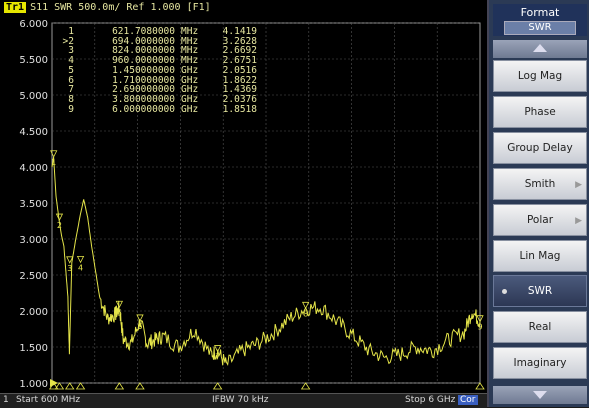  I want to click on marker-triangle, so click(80, 259).